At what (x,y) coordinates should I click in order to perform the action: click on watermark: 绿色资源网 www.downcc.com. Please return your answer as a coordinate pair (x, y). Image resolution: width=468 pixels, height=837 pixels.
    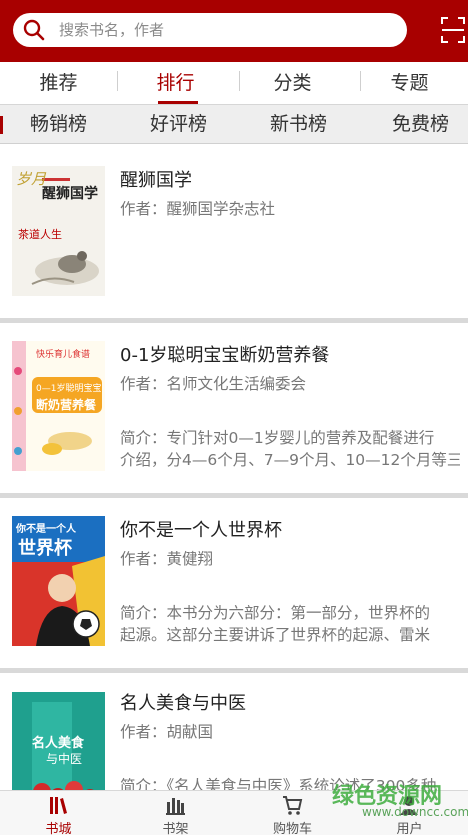
    Looking at the image, I should click on (400, 798).